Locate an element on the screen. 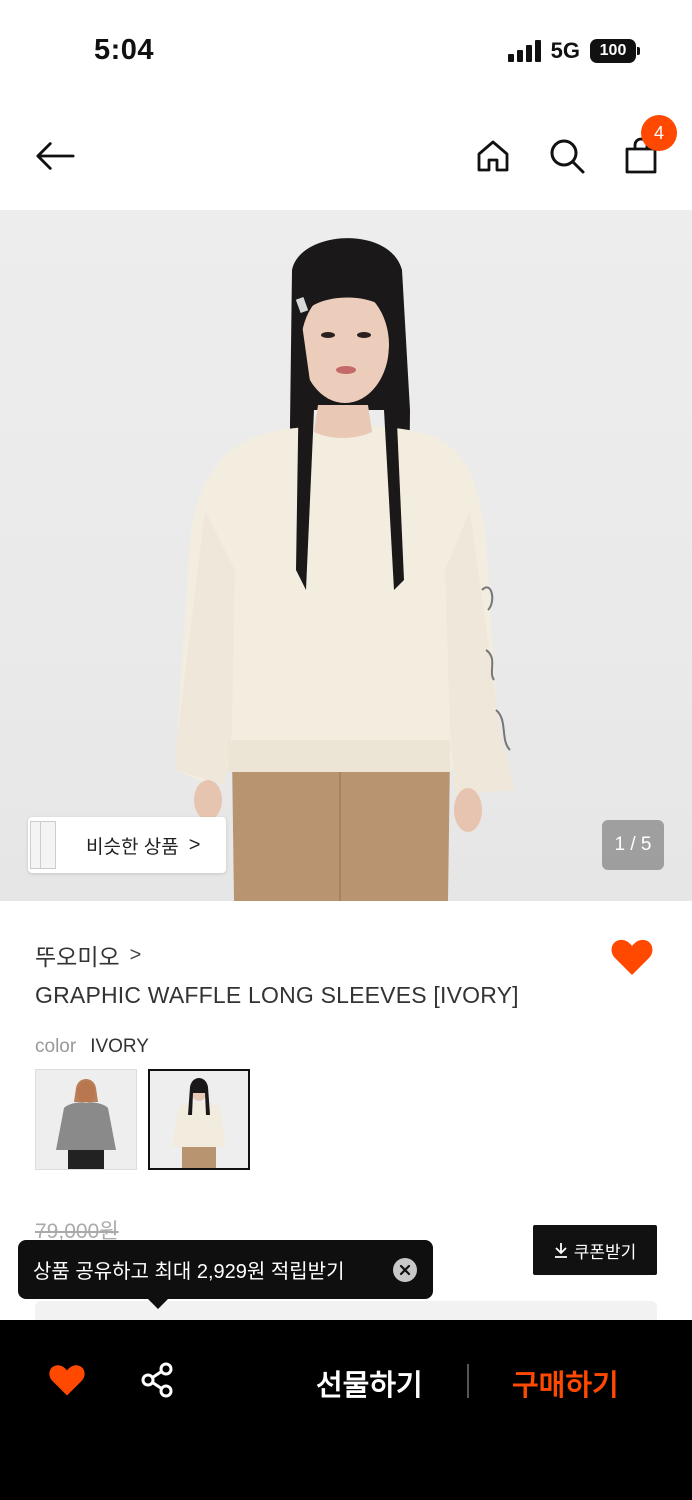 The width and height of the screenshot is (692, 1500). color-swatch-gray is located at coordinates (86, 1119).